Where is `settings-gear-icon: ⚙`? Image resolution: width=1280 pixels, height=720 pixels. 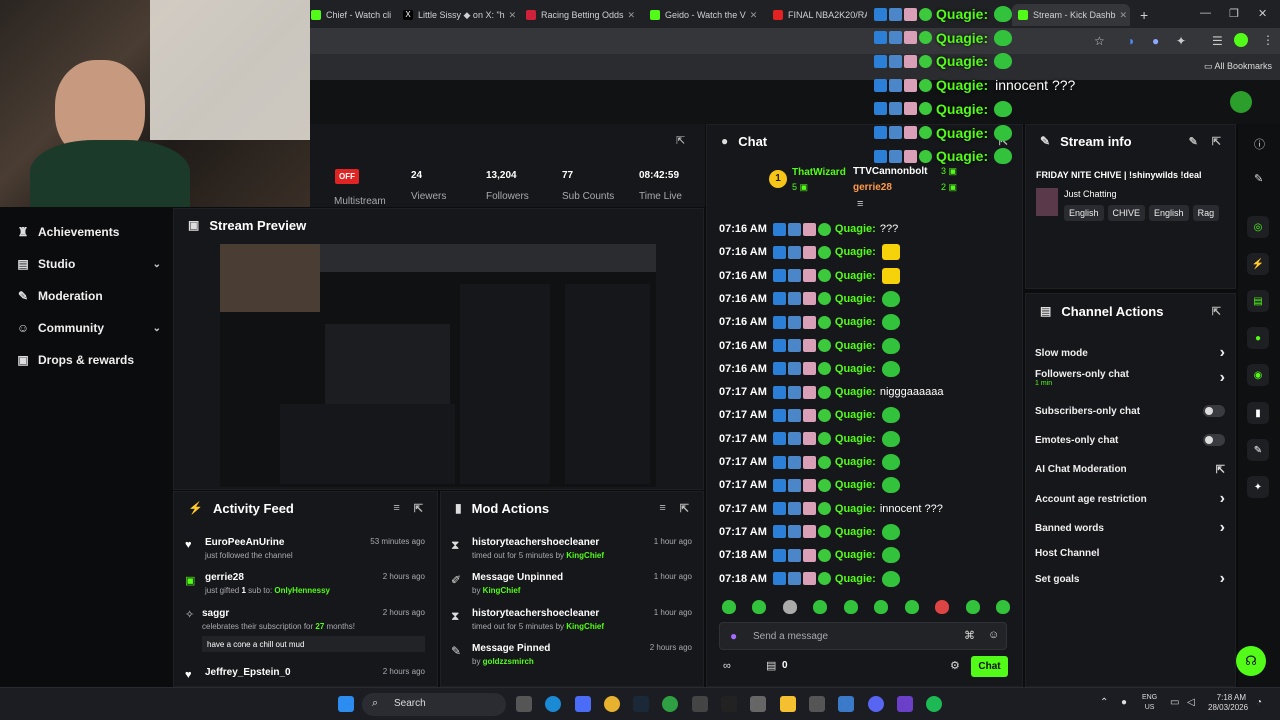 settings-gear-icon: ⚙ is located at coordinates (955, 665).